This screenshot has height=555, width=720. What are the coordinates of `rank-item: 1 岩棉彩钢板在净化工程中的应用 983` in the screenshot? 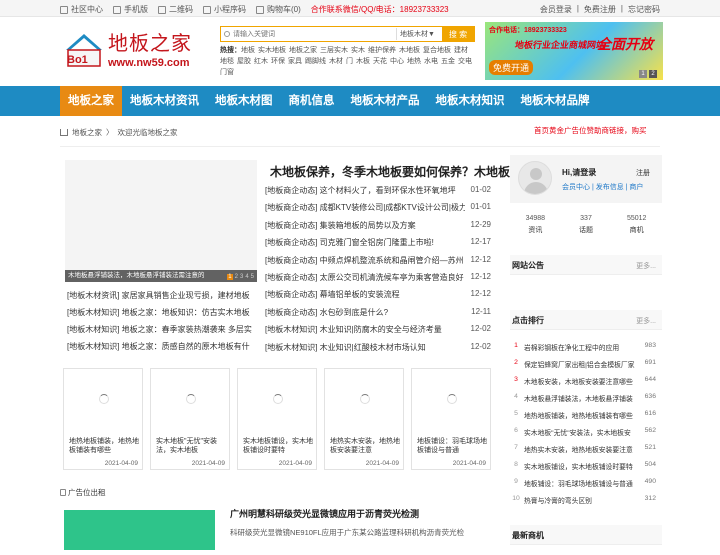 It's located at (586, 348).